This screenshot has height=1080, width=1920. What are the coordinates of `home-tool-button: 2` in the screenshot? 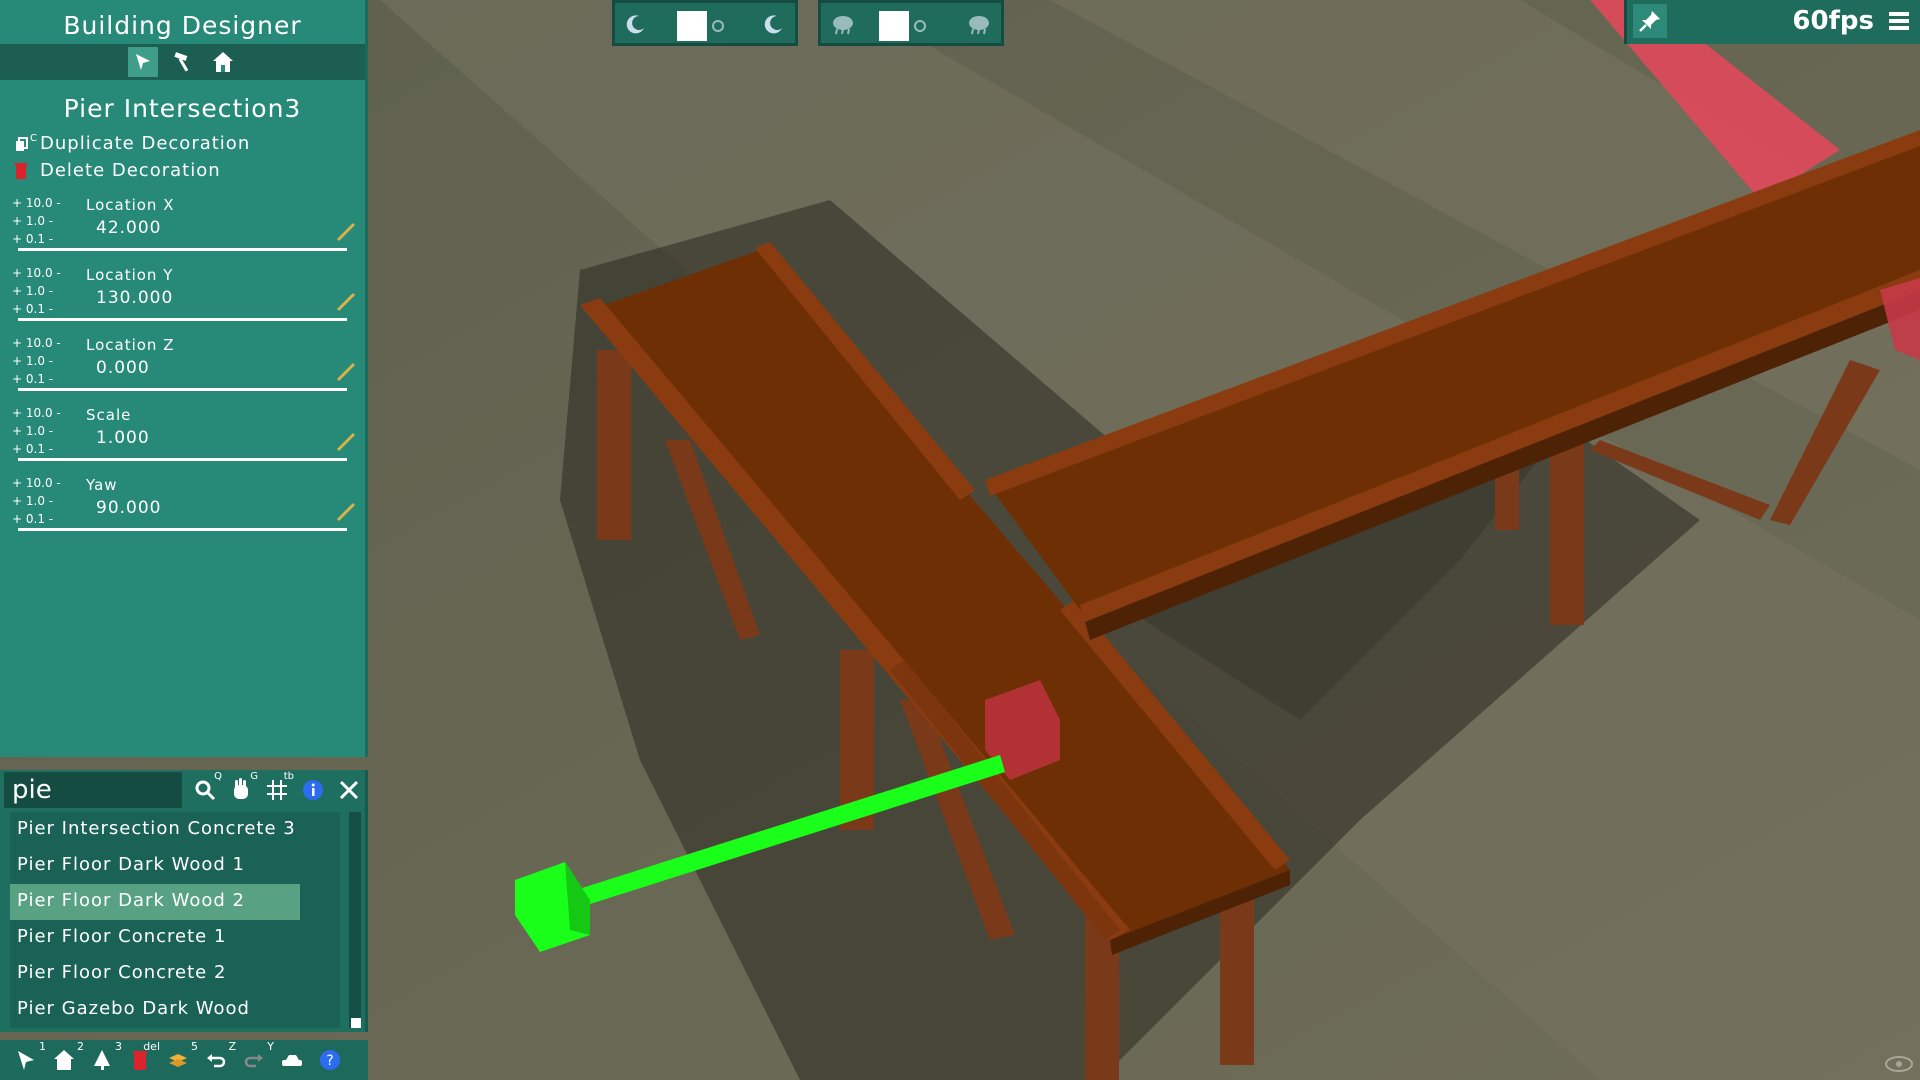 It's located at (66, 1058).